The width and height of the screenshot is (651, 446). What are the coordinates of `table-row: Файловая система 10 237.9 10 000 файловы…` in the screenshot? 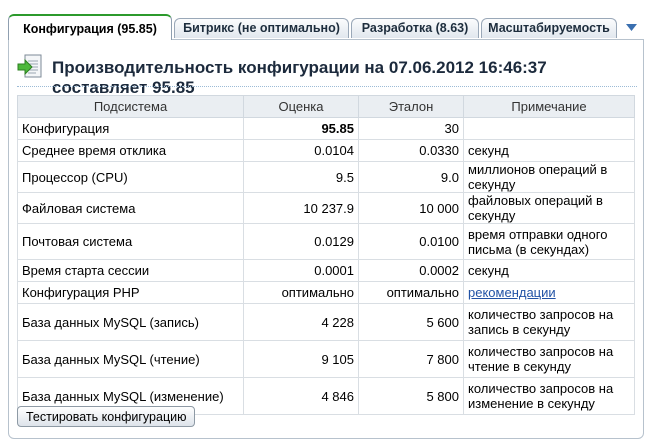 It's located at (326, 208).